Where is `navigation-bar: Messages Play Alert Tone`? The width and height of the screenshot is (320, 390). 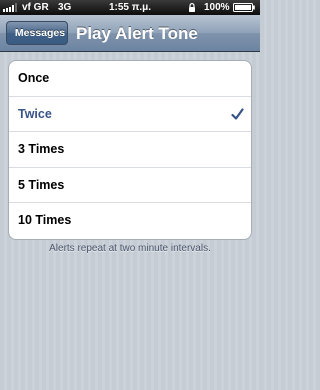 navigation-bar: Messages Play Alert Tone is located at coordinates (130, 33).